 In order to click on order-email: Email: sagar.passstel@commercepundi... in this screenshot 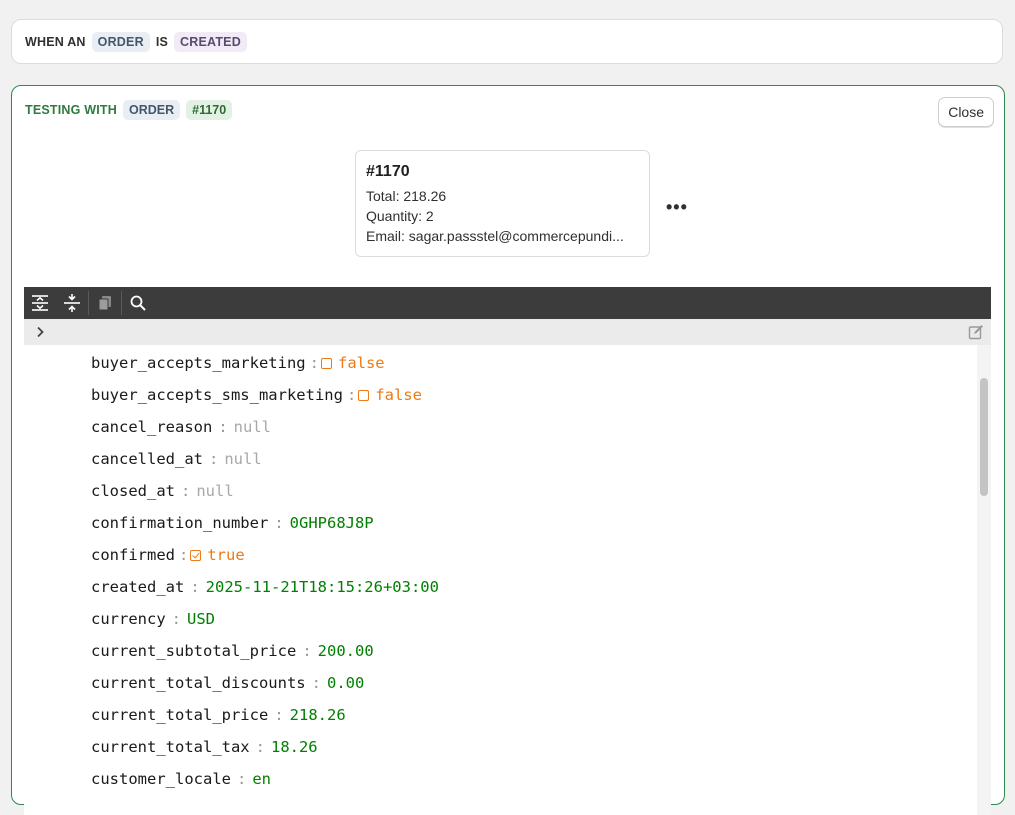, I will do `click(495, 236)`.